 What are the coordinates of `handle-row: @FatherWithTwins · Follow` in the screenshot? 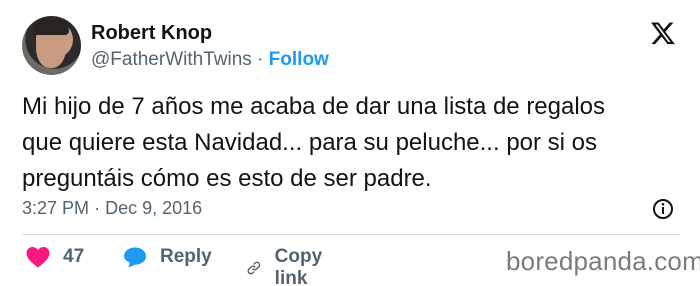 It's located at (210, 60).